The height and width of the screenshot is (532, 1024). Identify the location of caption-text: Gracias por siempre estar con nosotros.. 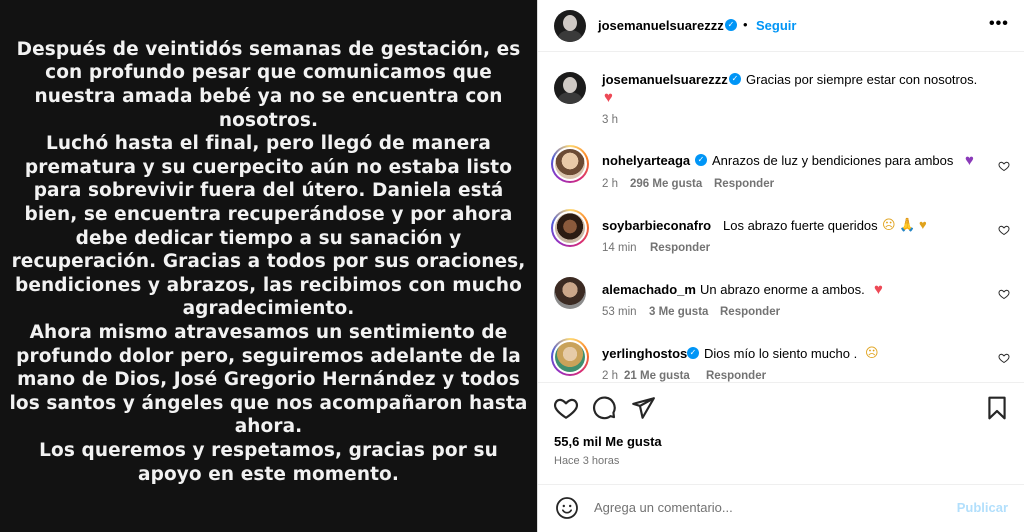
(862, 79).